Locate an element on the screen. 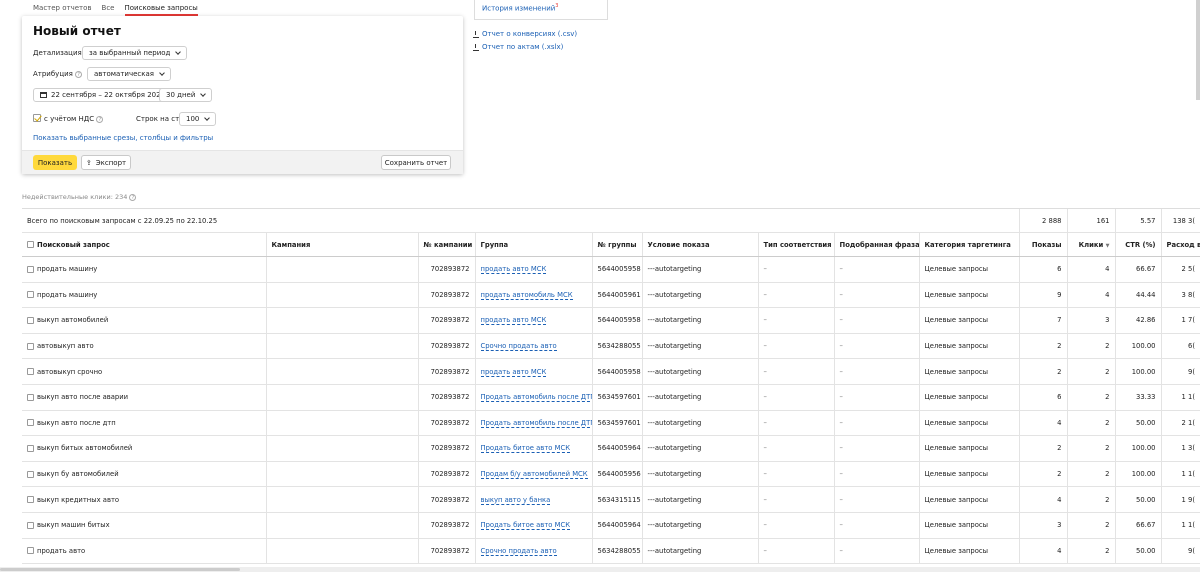  cell-ctr: 50.00 is located at coordinates (1137, 499).